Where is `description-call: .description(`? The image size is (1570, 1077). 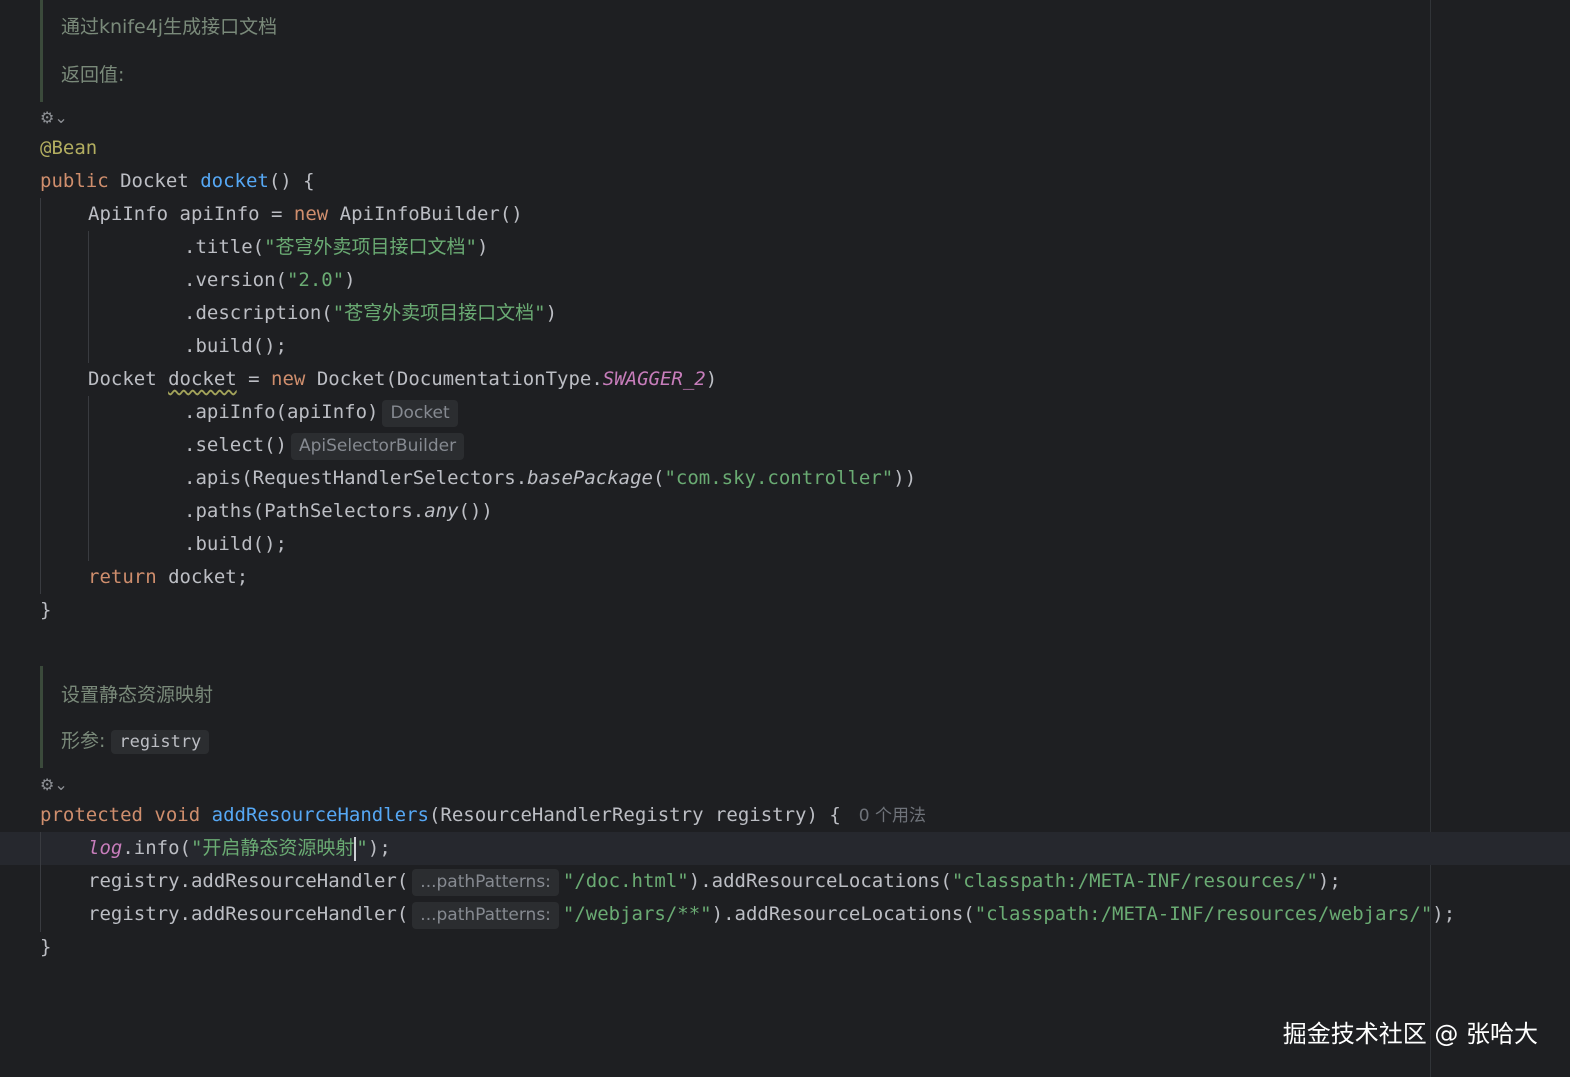 description-call: .description( is located at coordinates (258, 313).